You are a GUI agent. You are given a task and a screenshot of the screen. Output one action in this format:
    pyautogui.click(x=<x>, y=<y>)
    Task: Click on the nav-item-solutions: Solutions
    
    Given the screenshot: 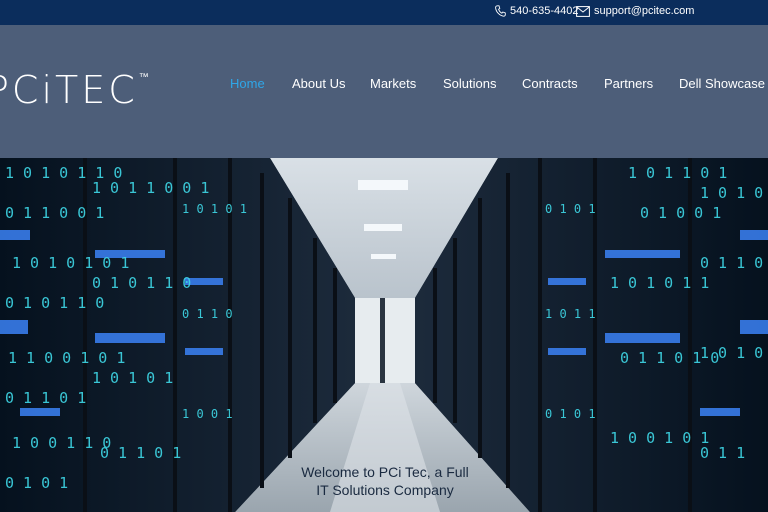 What is the action you would take?
    pyautogui.click(x=469, y=83)
    